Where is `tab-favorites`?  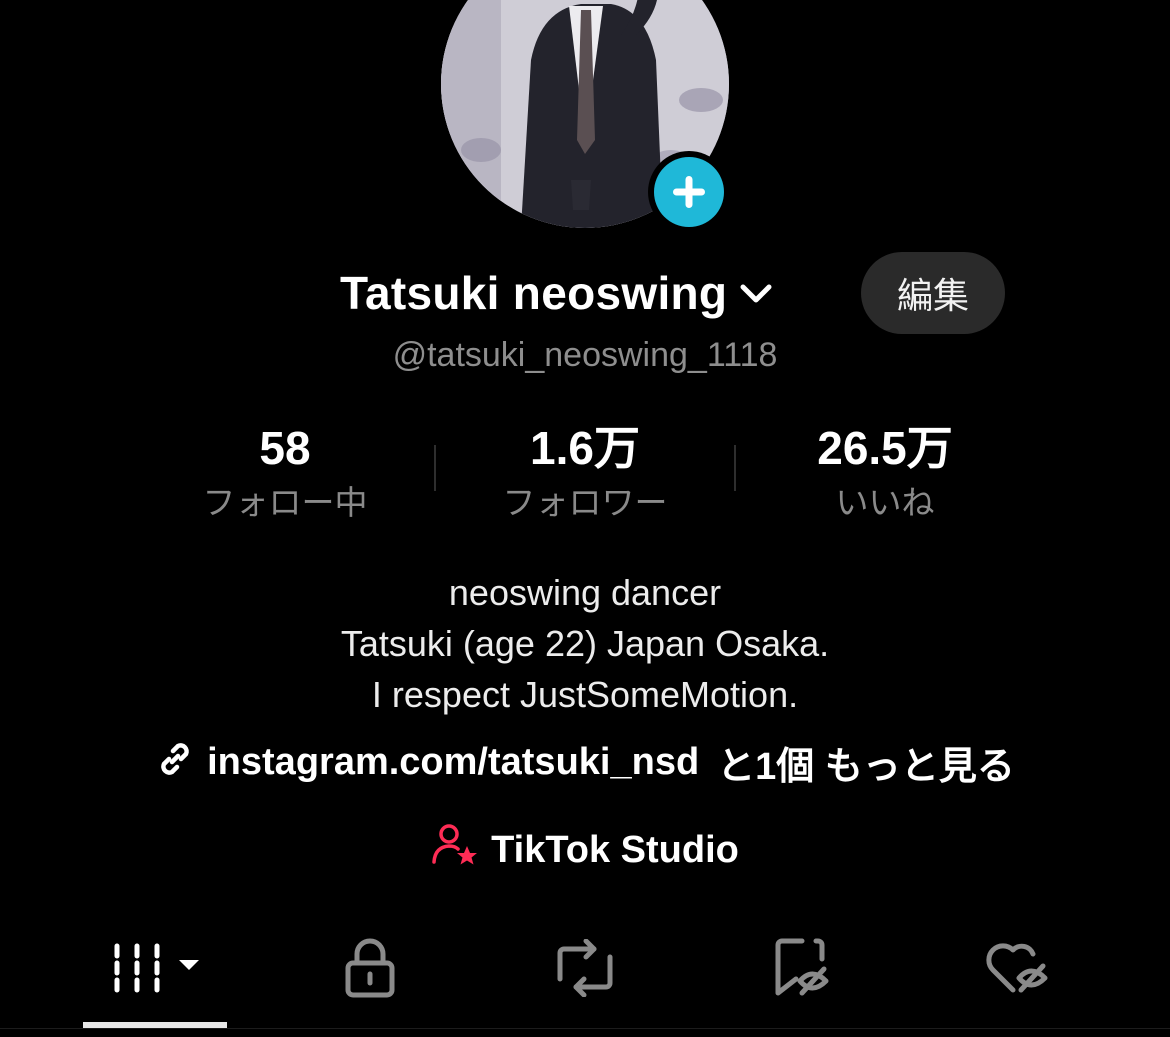 tab-favorites is located at coordinates (802, 970).